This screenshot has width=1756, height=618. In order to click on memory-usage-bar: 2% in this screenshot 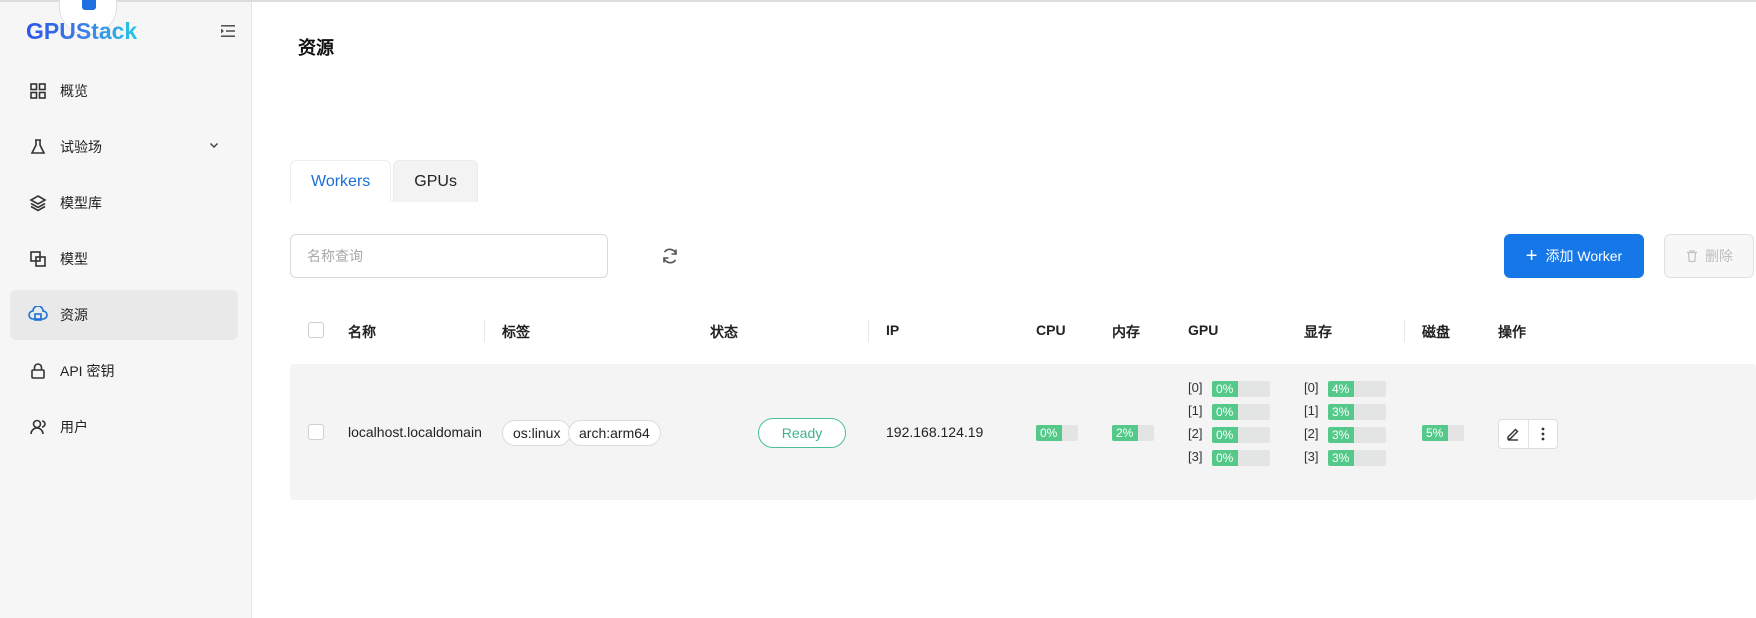, I will do `click(1133, 433)`.